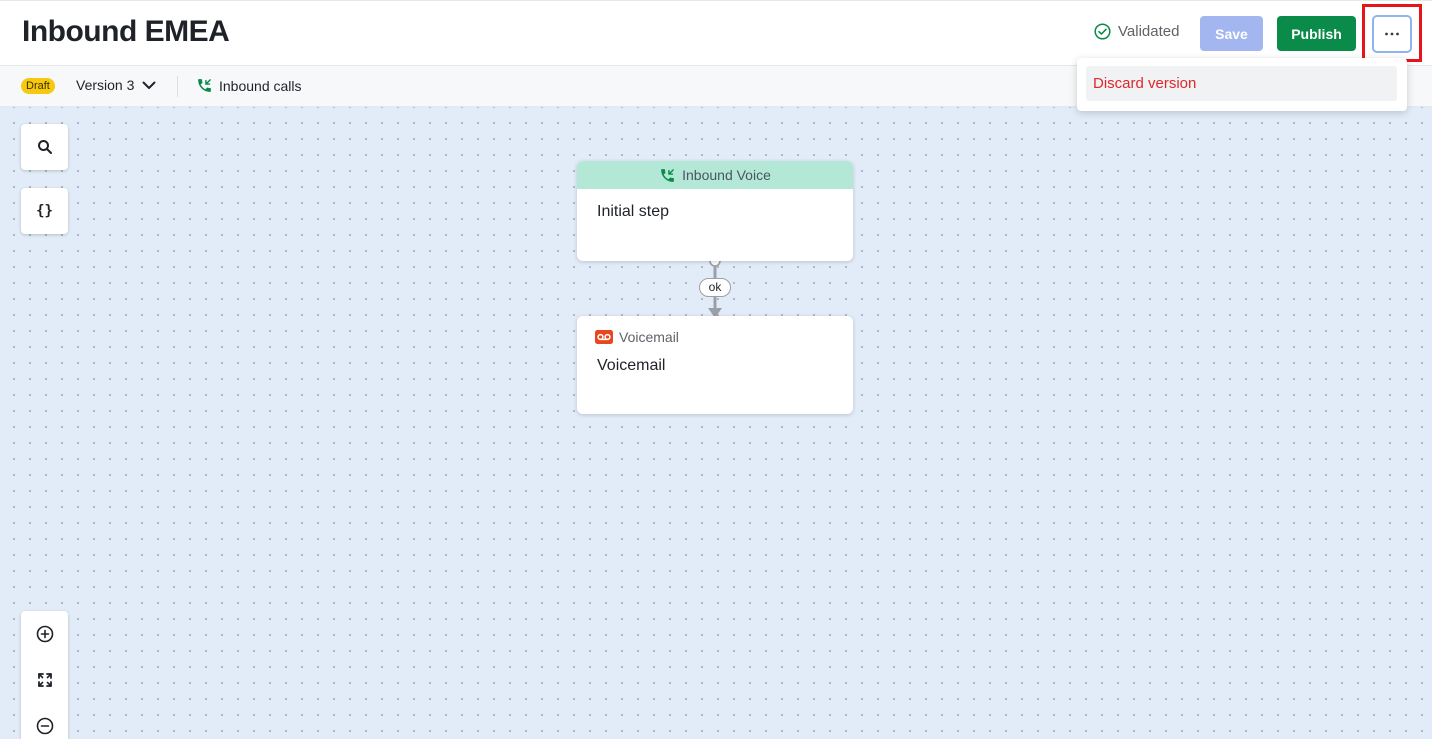 This screenshot has height=739, width=1432. What do you see at coordinates (1392, 33) in the screenshot?
I see `highlight-box` at bounding box center [1392, 33].